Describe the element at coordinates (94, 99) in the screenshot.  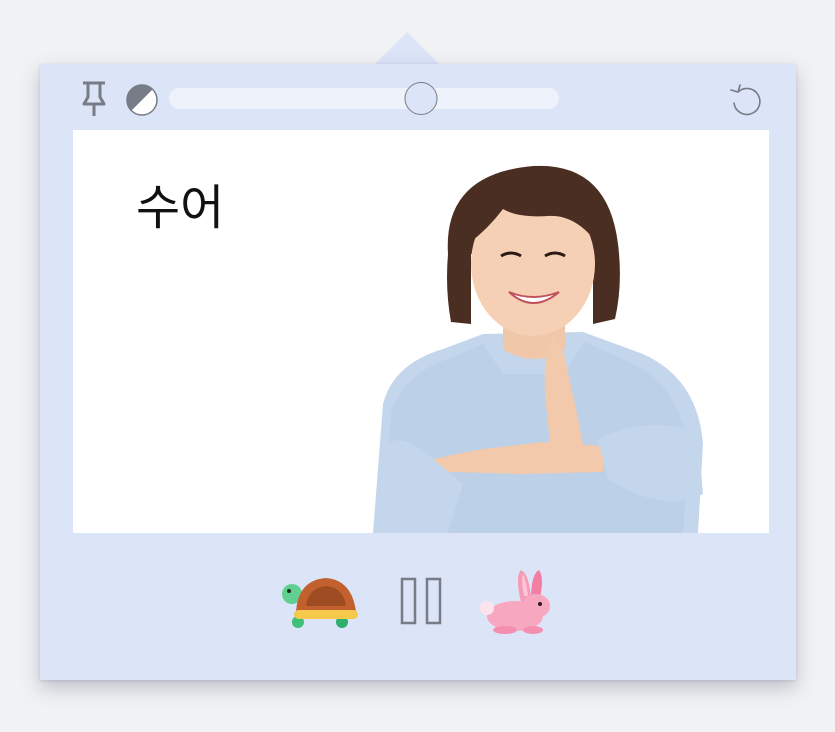
I see `pin-icon` at that location.